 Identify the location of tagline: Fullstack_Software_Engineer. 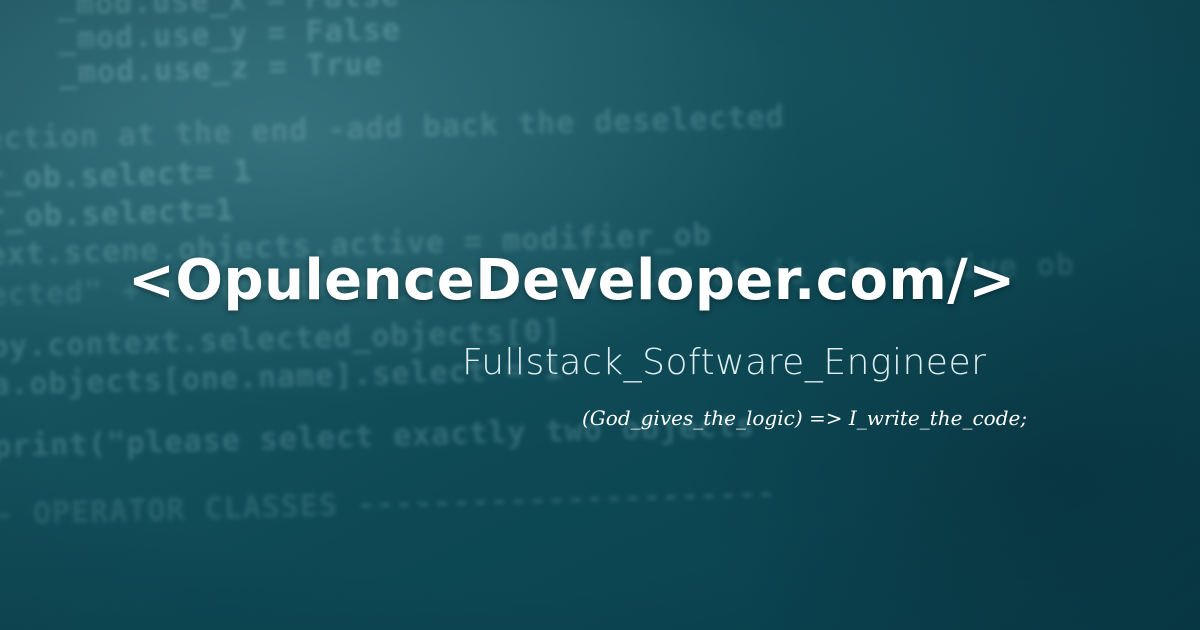
(724, 362).